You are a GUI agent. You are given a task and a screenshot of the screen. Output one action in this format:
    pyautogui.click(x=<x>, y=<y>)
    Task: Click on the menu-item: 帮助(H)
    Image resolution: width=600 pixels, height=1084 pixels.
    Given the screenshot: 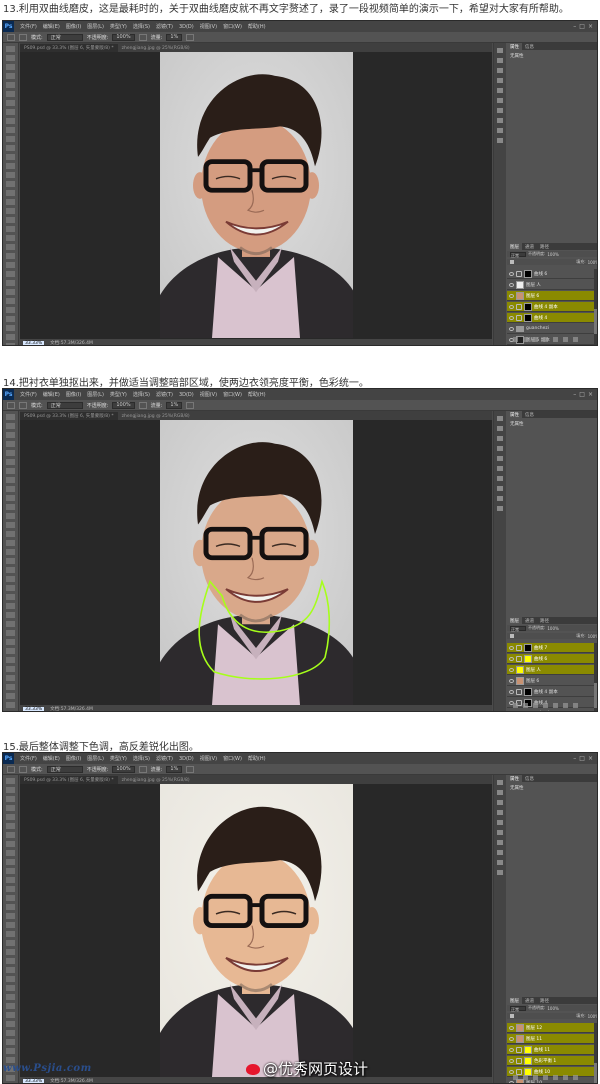 What is the action you would take?
    pyautogui.click(x=257, y=394)
    